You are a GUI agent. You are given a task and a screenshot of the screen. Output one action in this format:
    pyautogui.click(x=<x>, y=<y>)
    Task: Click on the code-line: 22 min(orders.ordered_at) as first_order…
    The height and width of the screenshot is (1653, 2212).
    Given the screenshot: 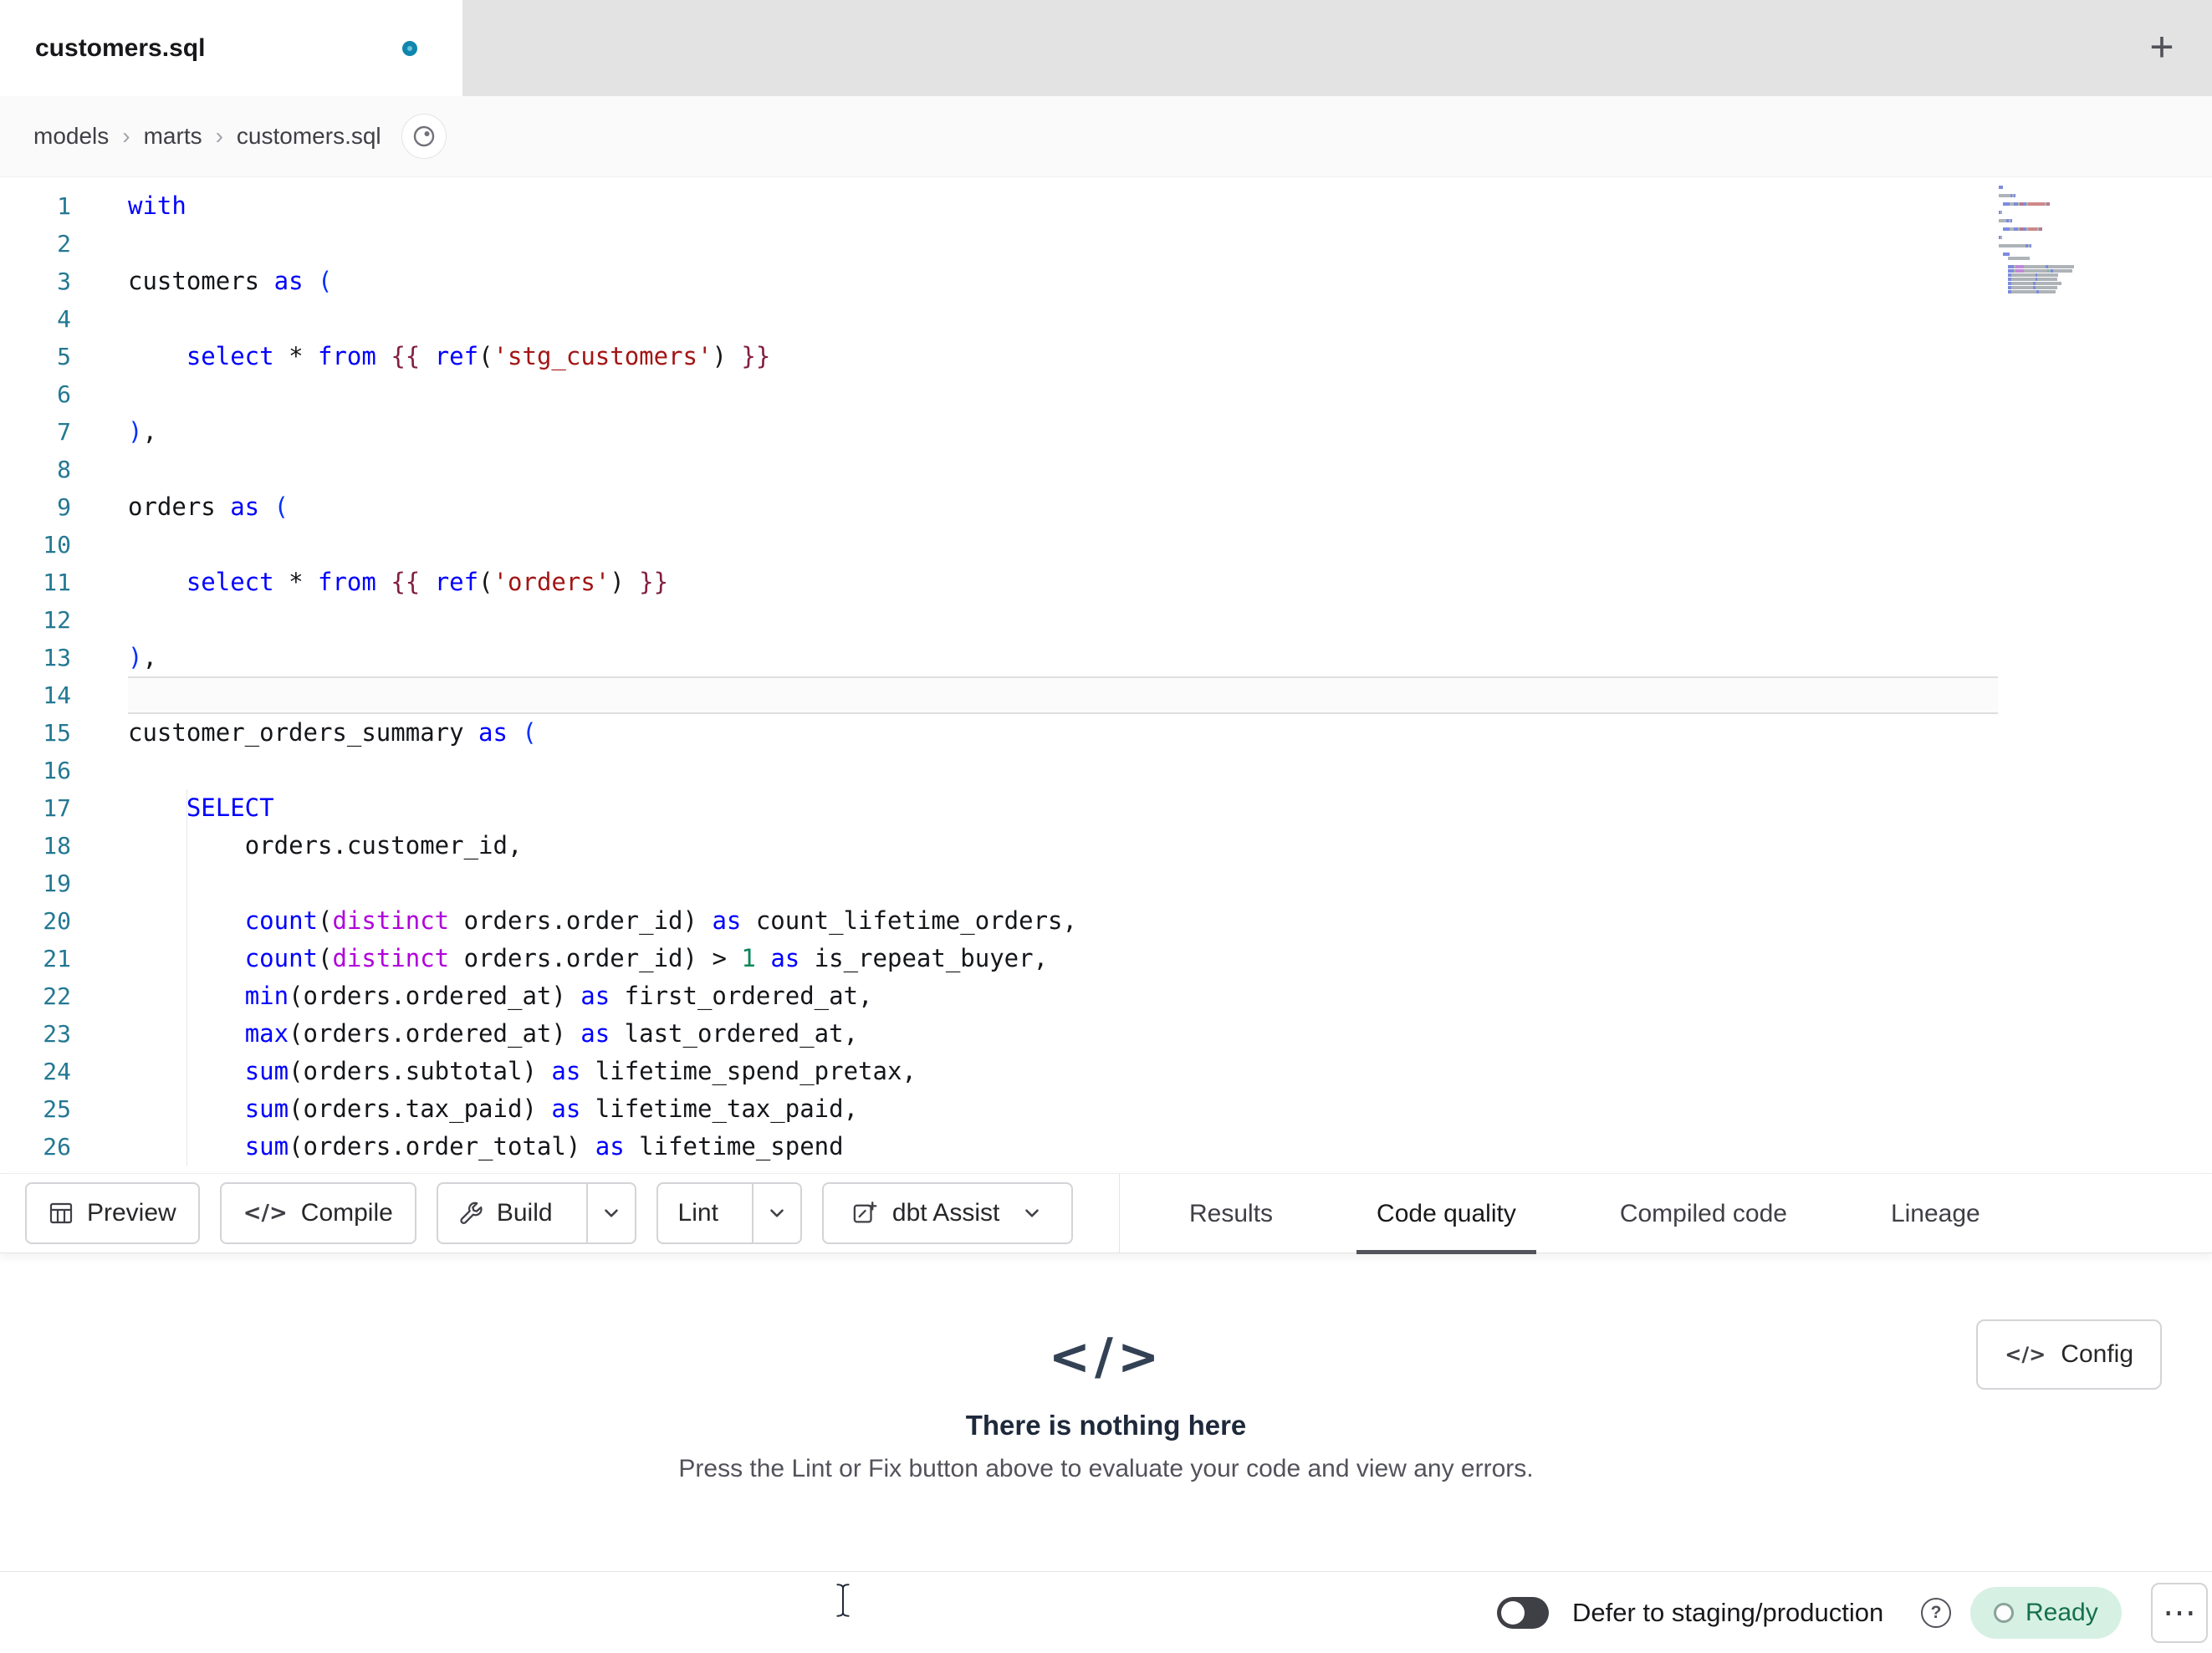 What is the action you would take?
    pyautogui.click(x=1106, y=996)
    